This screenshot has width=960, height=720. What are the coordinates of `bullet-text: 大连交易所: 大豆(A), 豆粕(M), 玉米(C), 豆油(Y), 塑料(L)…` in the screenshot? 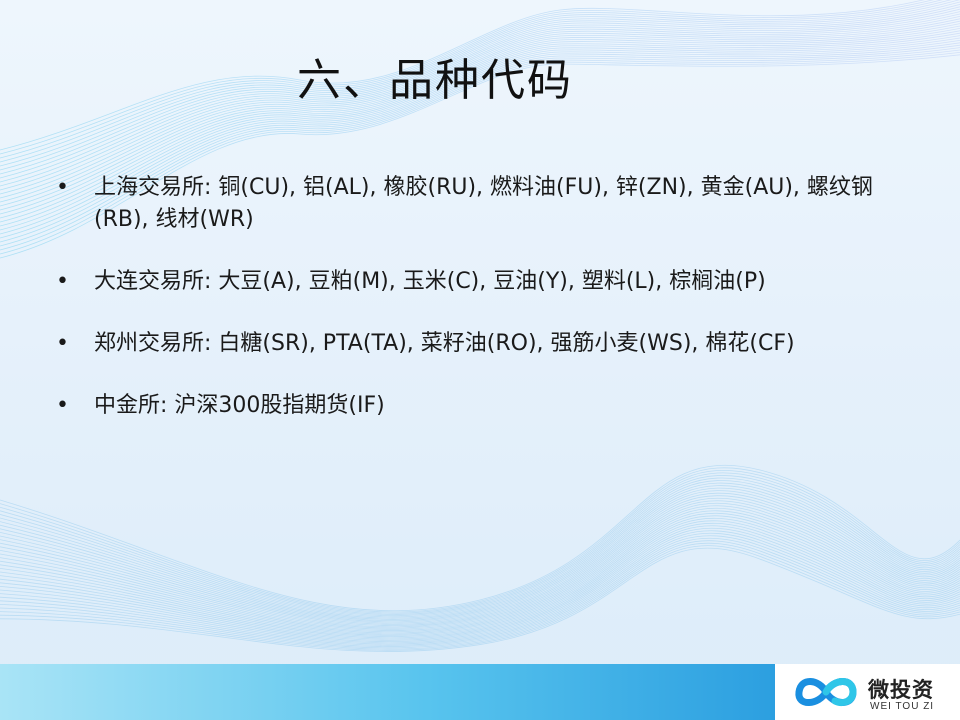 It's located at (430, 281).